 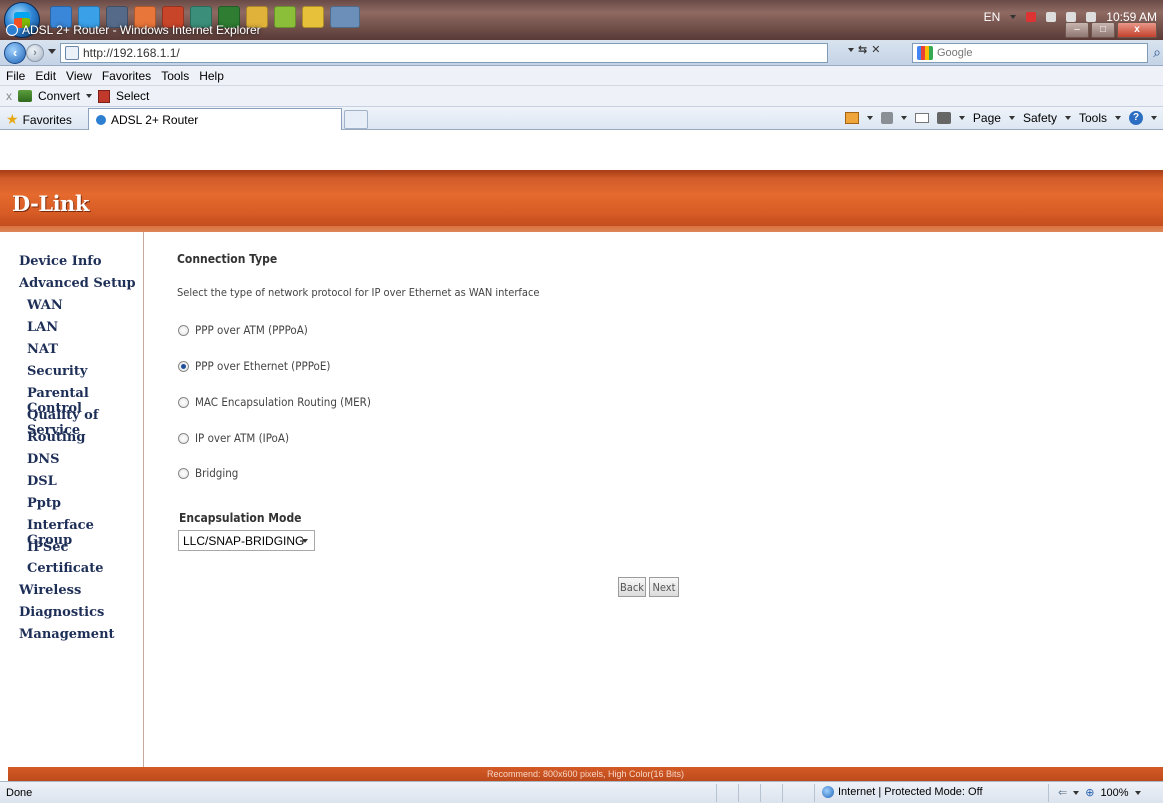 I want to click on sidebar-item-ipsec: IPSec, so click(x=47, y=547).